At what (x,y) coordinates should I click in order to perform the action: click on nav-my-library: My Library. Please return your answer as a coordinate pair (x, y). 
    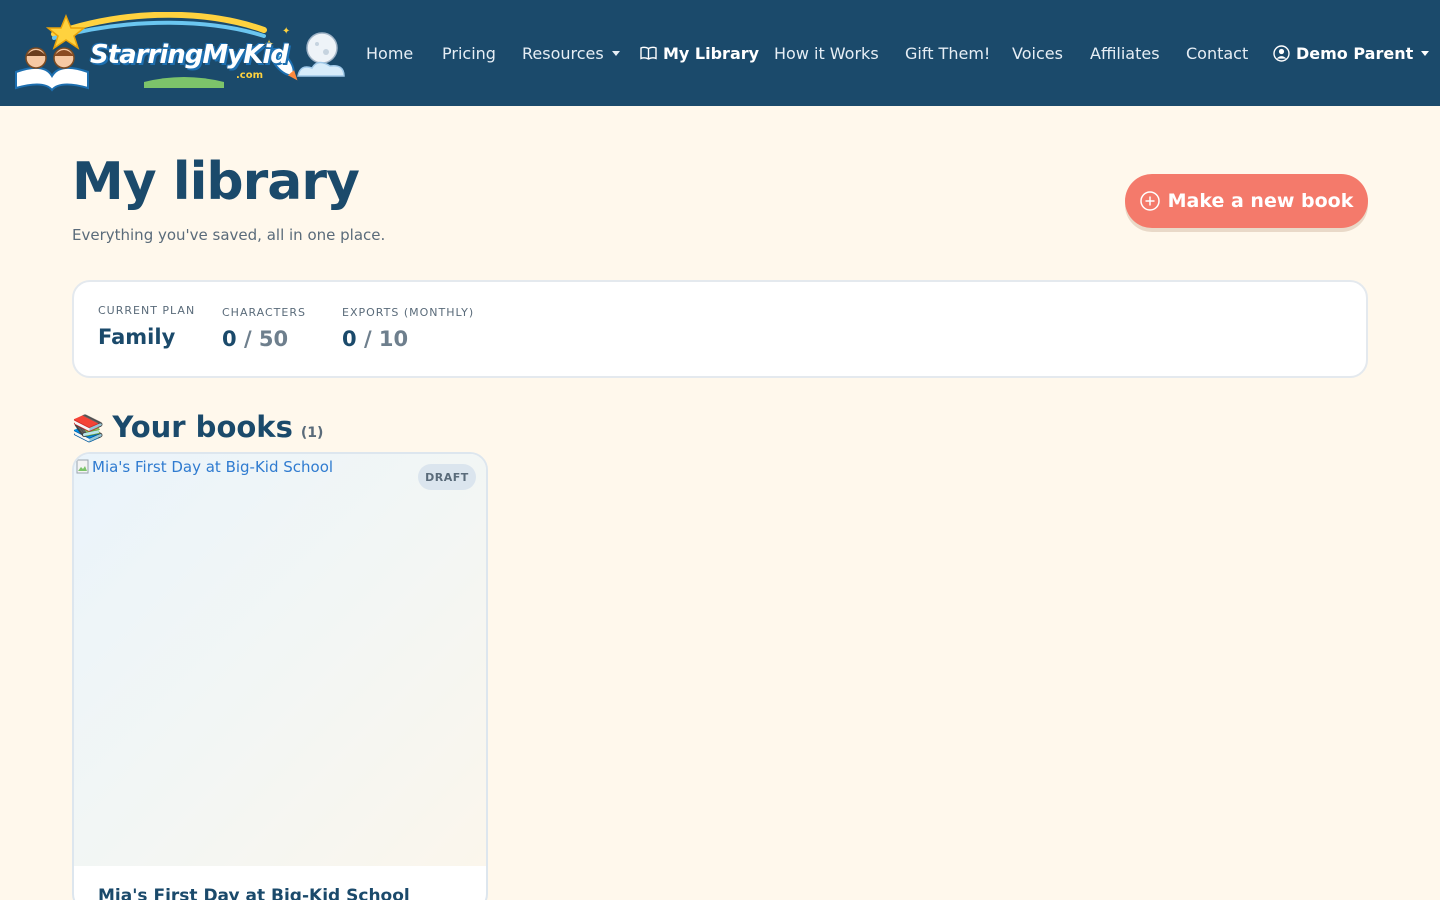
    Looking at the image, I should click on (699, 53).